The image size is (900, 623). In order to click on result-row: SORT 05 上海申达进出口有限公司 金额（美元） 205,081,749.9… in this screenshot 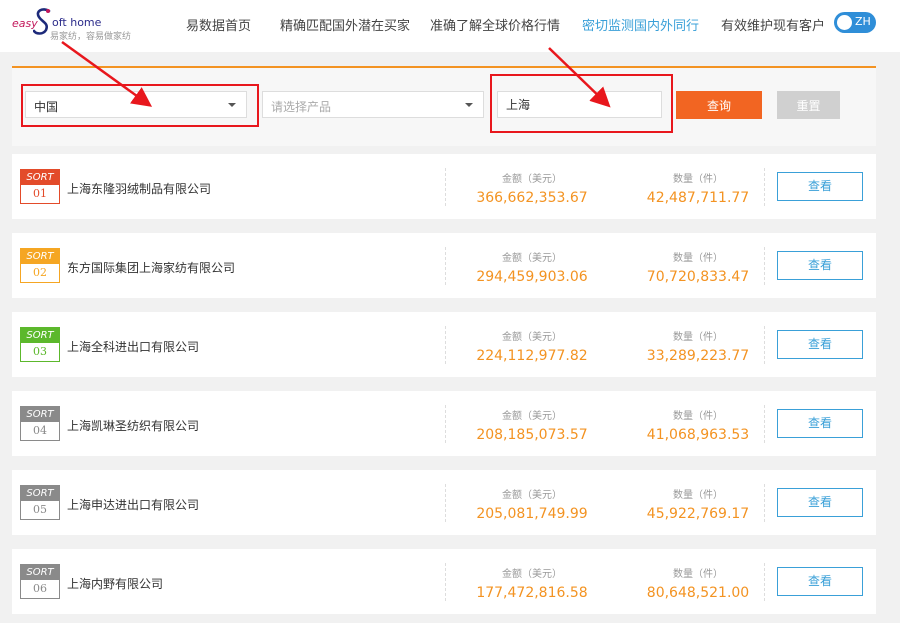, I will do `click(444, 502)`.